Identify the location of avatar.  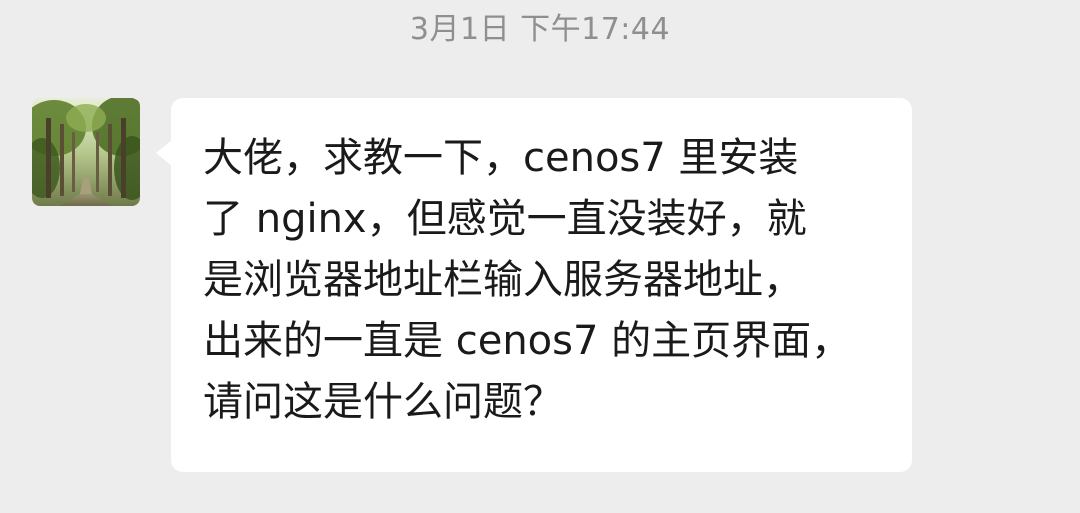
(86, 152).